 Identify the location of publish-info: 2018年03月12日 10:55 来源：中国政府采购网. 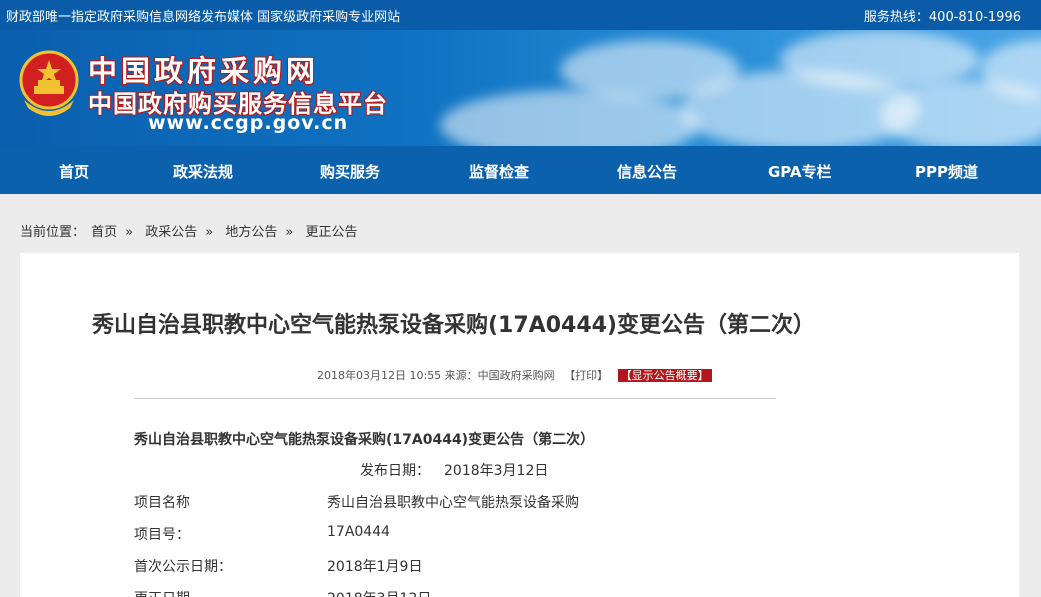
(436, 375).